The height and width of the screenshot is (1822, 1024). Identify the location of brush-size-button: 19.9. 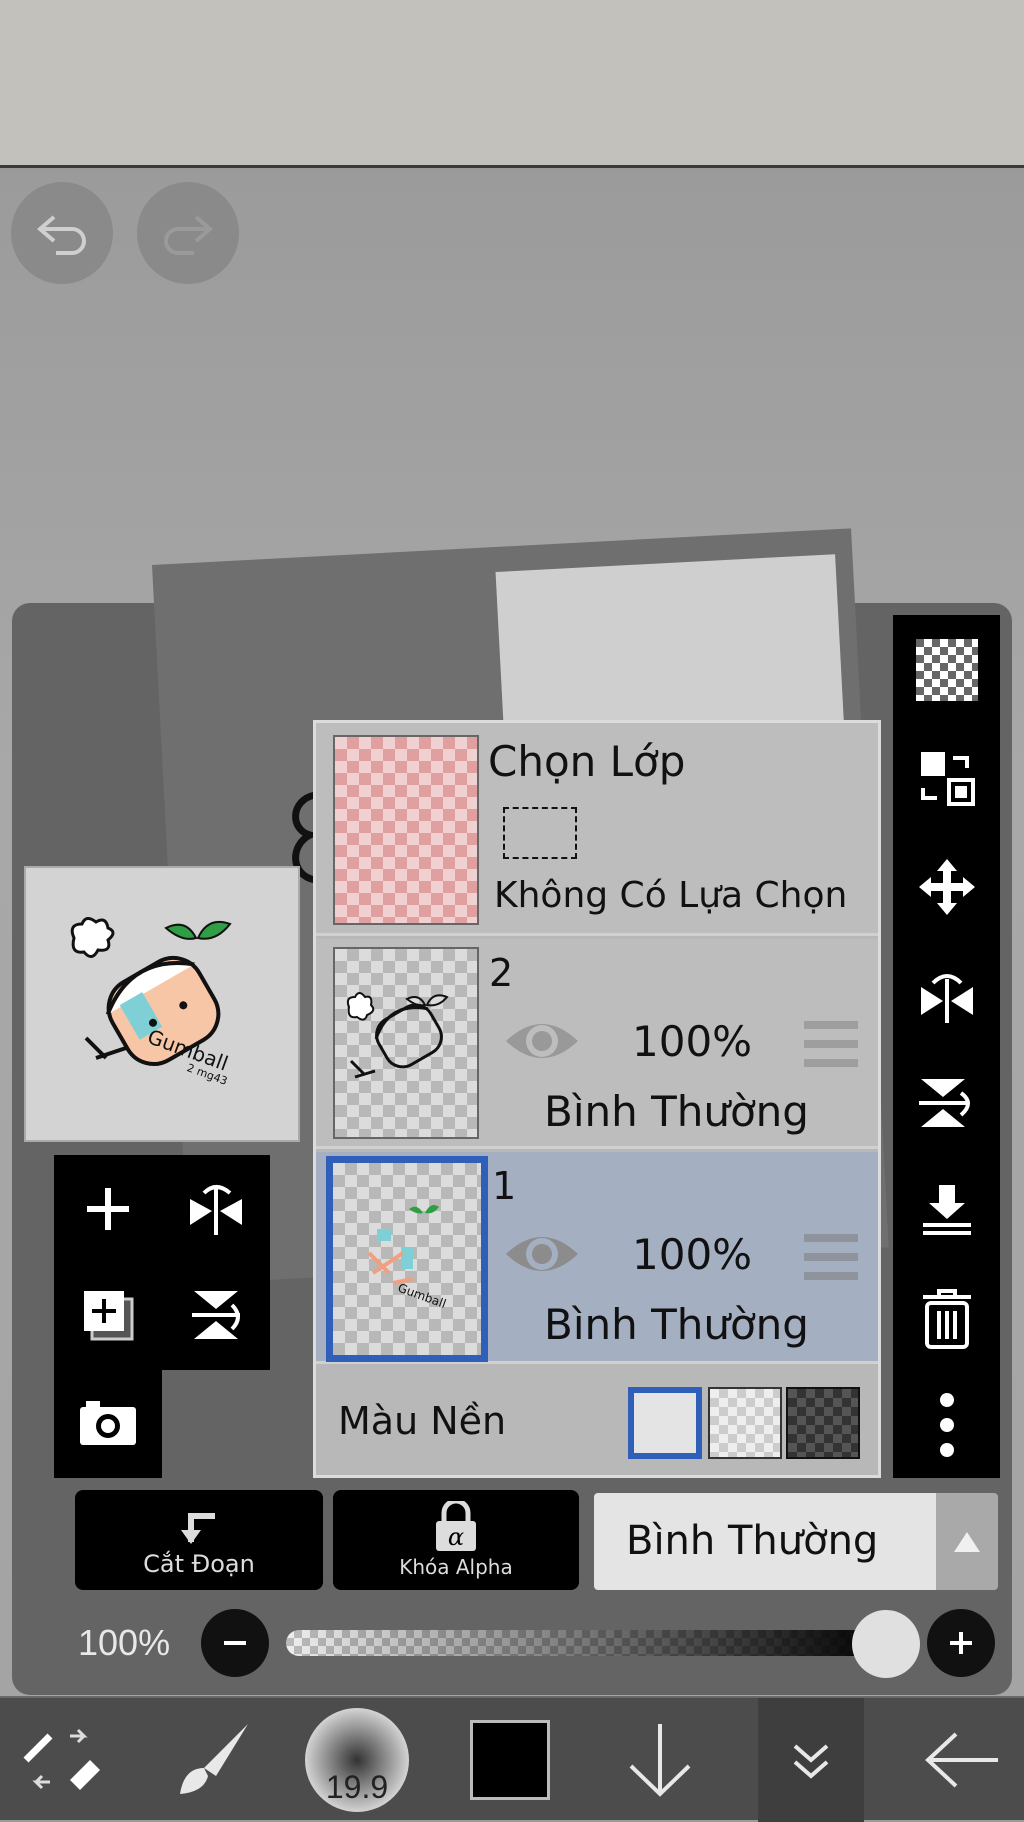
(357, 1760).